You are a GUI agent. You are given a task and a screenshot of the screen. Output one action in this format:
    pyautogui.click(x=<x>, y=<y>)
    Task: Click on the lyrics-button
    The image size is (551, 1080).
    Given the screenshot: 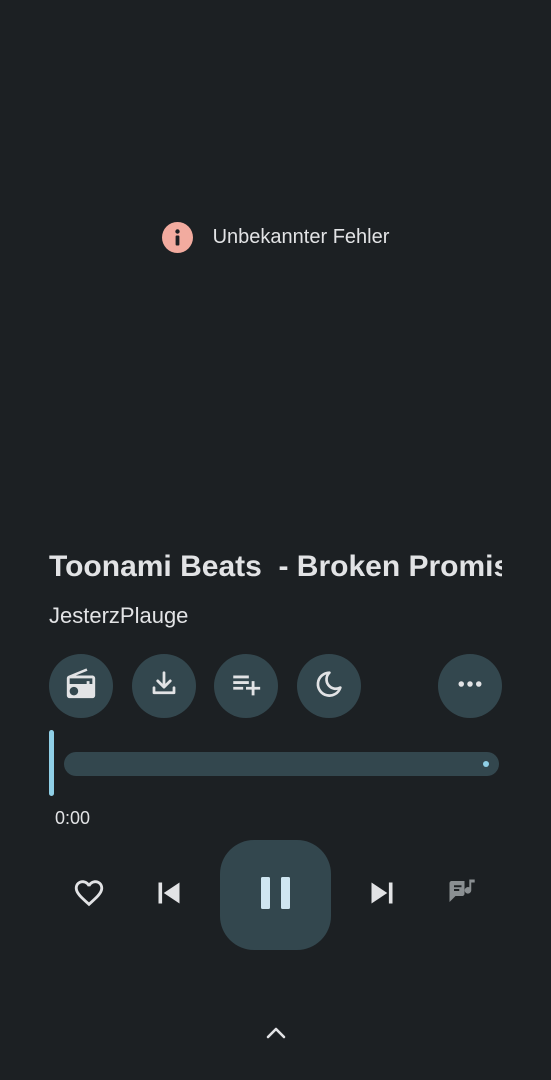 What is the action you would take?
    pyautogui.click(x=463, y=895)
    